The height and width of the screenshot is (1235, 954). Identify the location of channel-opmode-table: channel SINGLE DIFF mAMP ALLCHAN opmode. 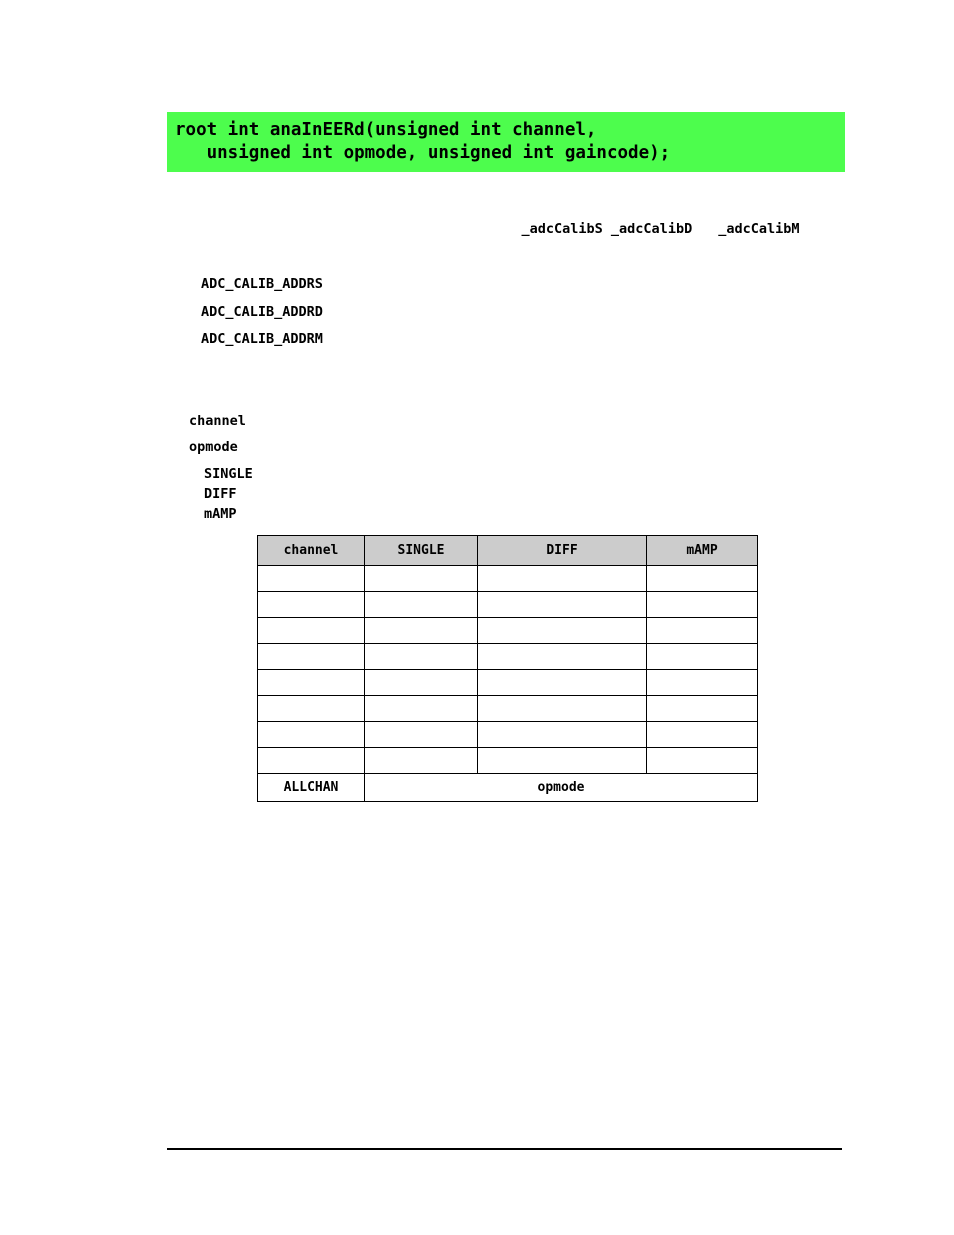
(507, 668).